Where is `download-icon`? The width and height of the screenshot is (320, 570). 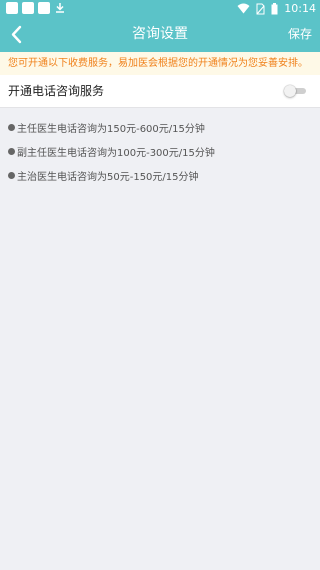 download-icon is located at coordinates (60, 8).